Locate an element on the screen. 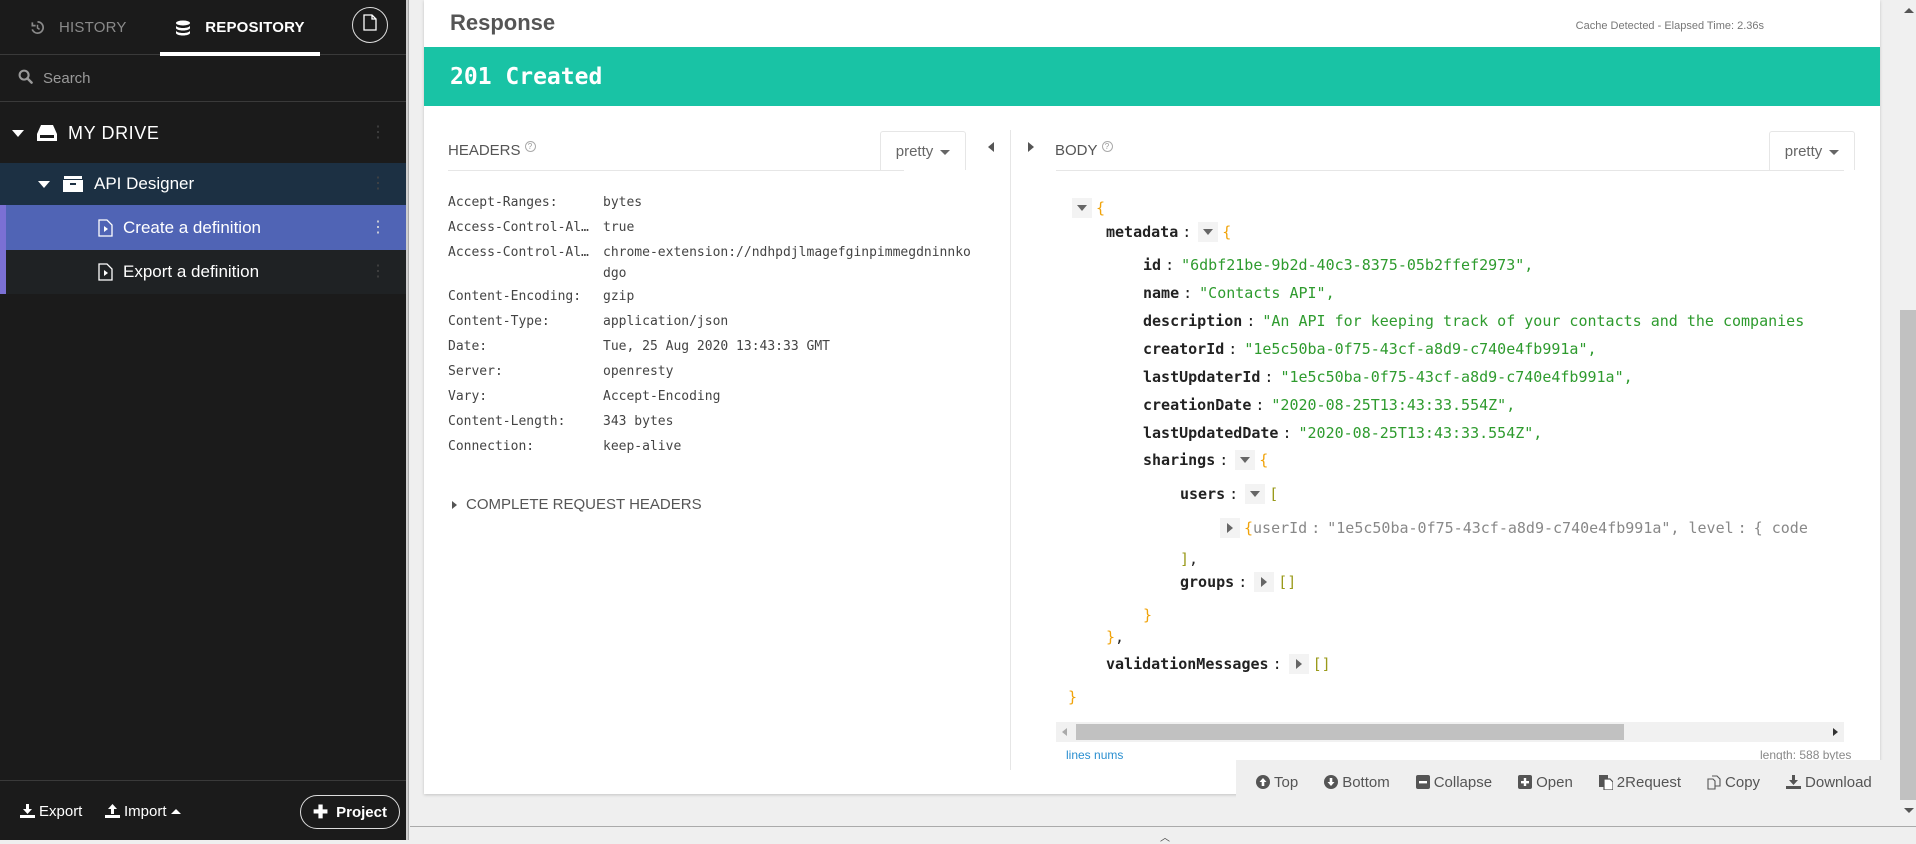 The height and width of the screenshot is (844, 1916). bottom-panel-handle: ︿ is located at coordinates (1163, 835).